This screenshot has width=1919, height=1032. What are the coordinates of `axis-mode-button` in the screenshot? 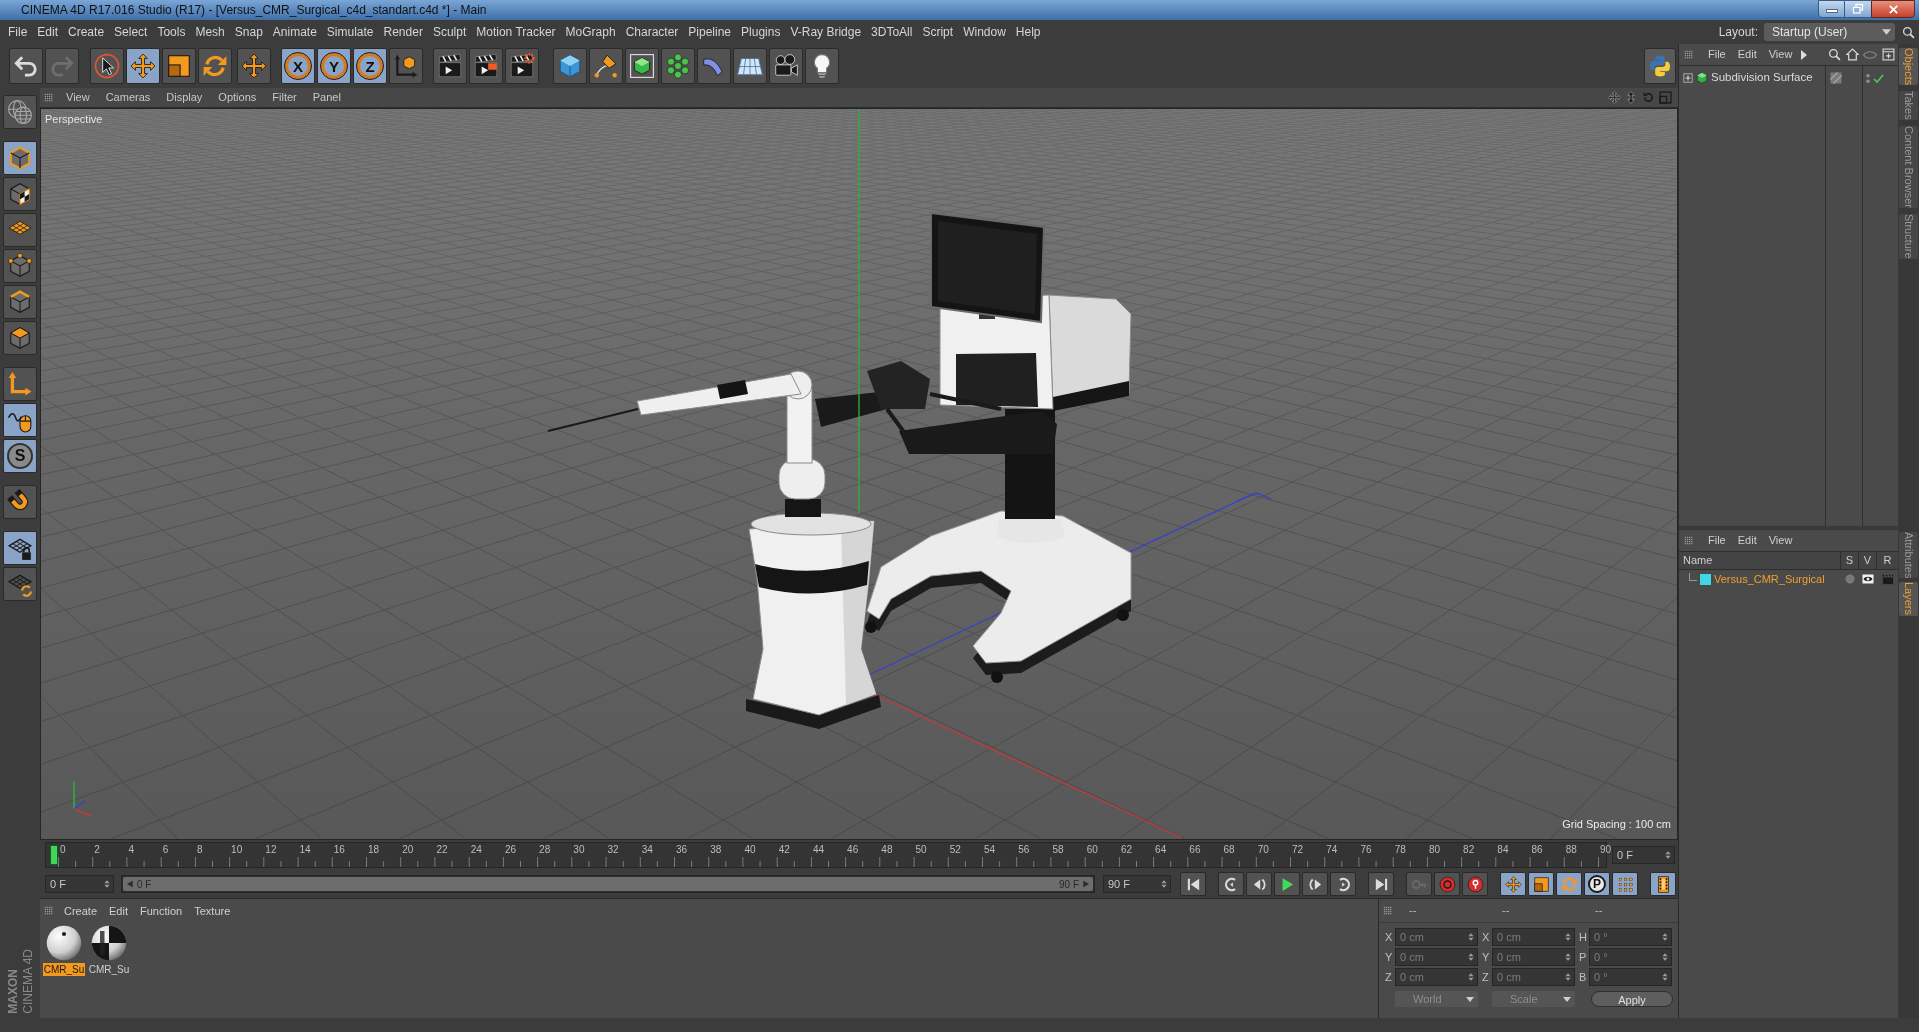 It's located at (20, 384).